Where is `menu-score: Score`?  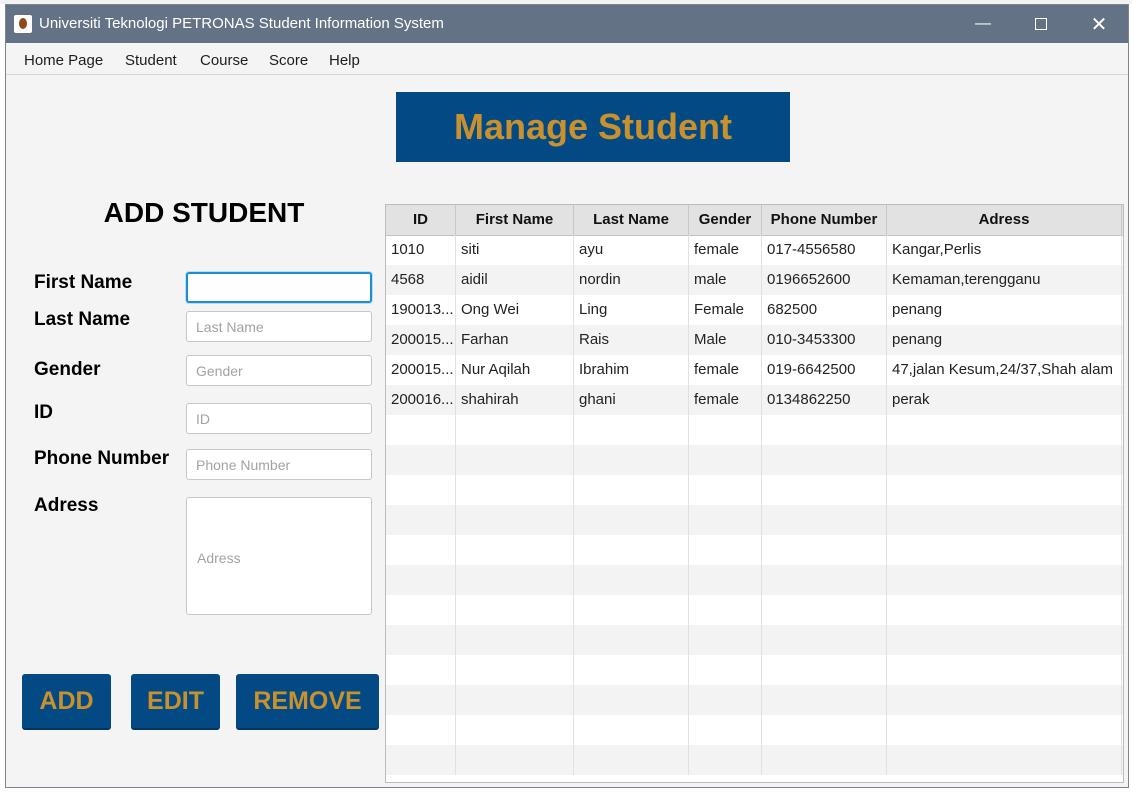 menu-score: Score is located at coordinates (288, 60).